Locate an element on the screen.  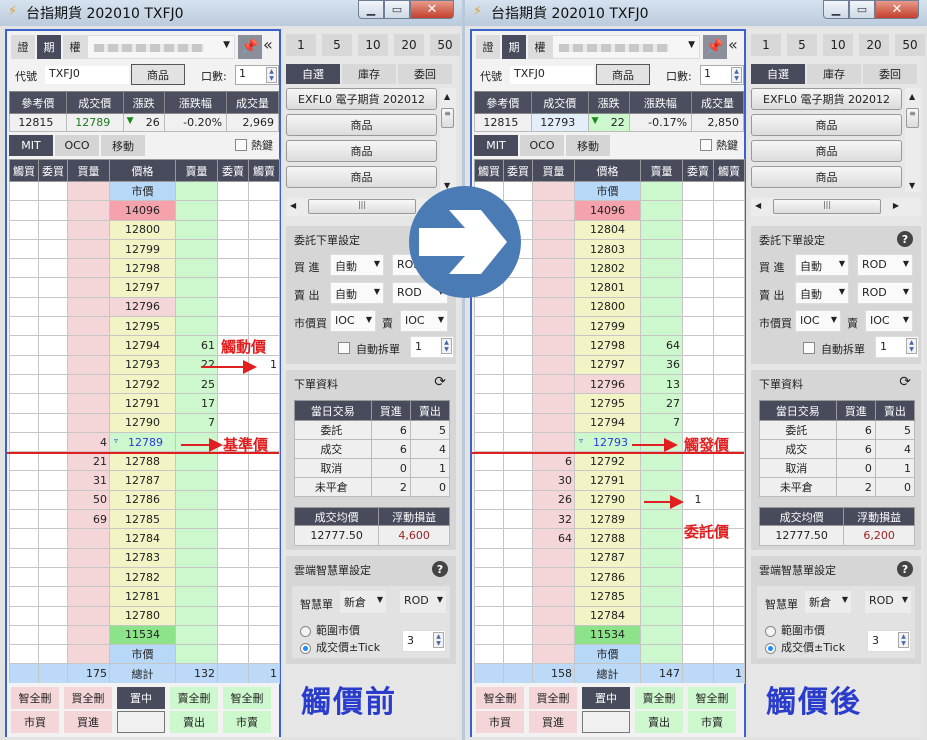
sell-type-select: 自動 ▼ is located at coordinates (822, 293).